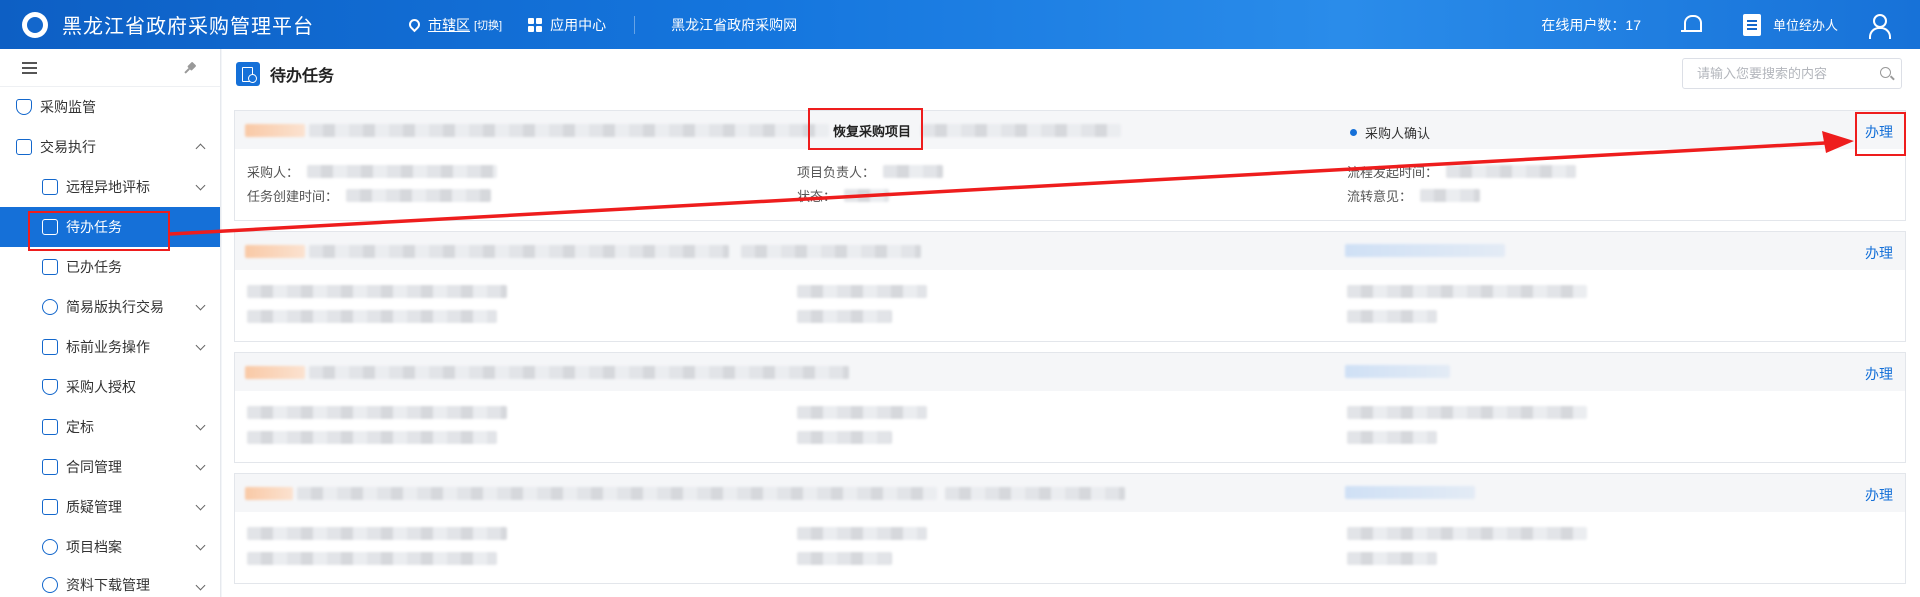 The height and width of the screenshot is (597, 1920). Describe the element at coordinates (248, 73) in the screenshot. I see `todo-page-icon` at that location.